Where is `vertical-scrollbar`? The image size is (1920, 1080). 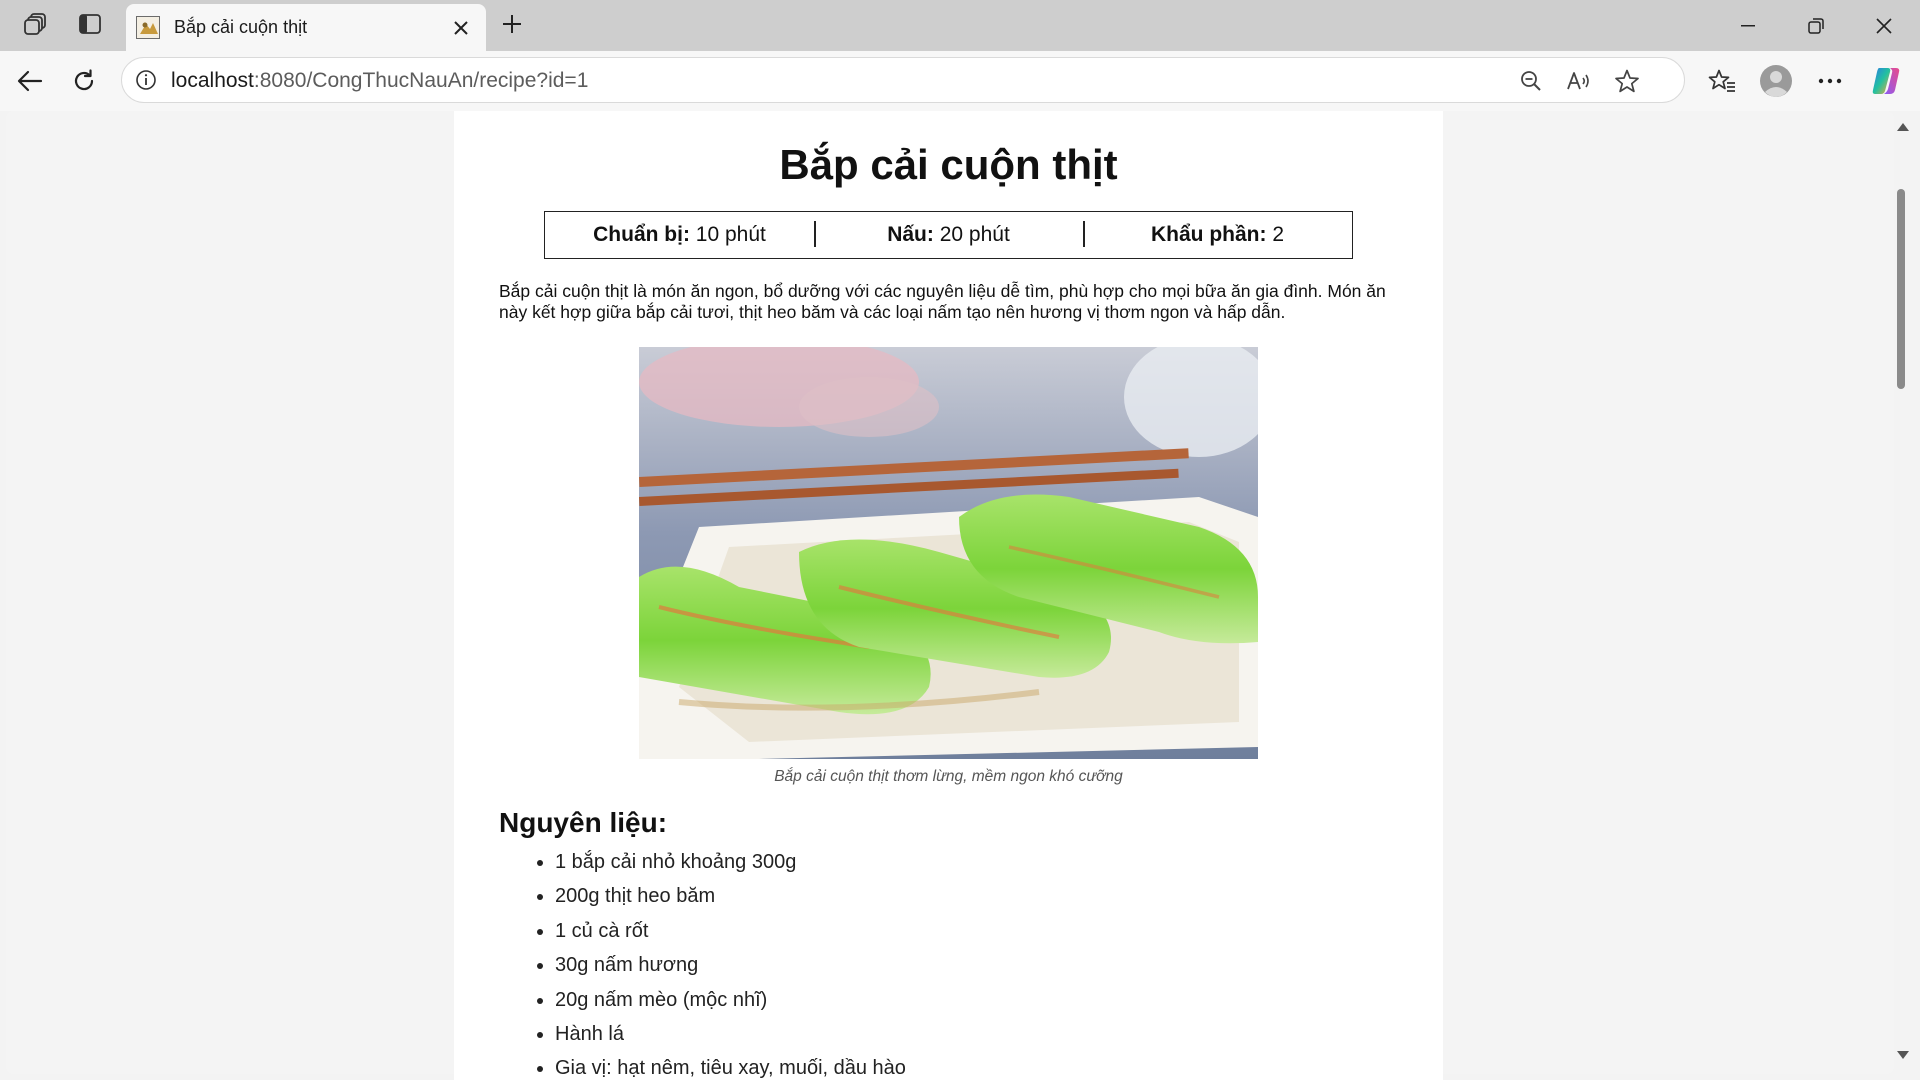 vertical-scrollbar is located at coordinates (1902, 595).